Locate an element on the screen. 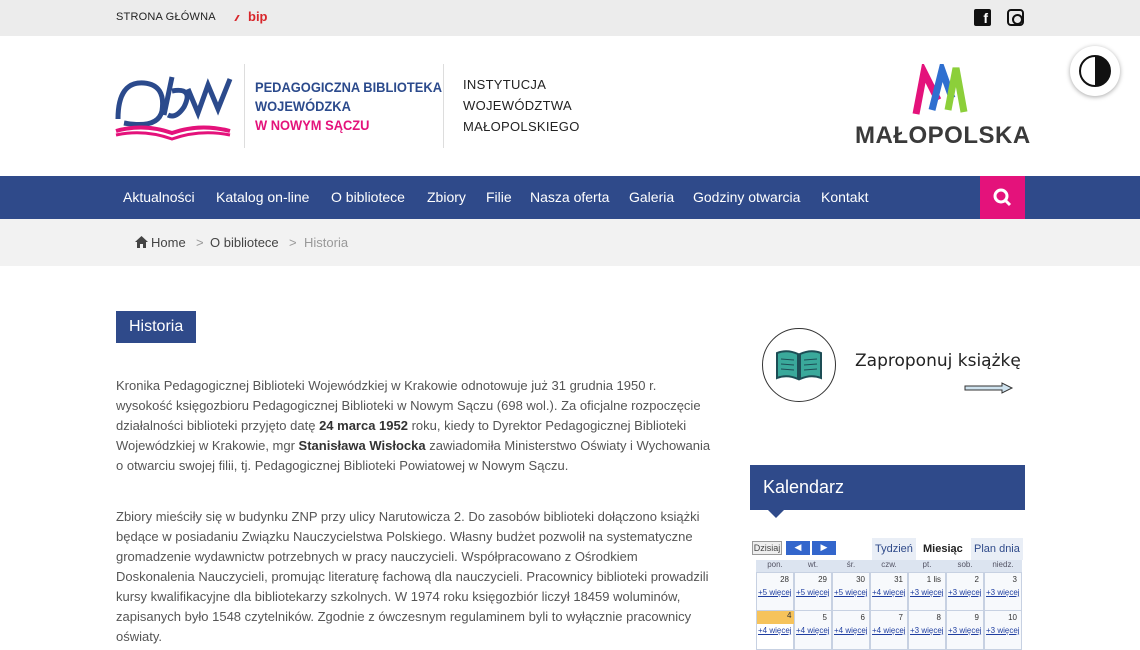 The width and height of the screenshot is (1140, 650). calendar-day-cell: 3 +3 więcej is located at coordinates (1003, 592).